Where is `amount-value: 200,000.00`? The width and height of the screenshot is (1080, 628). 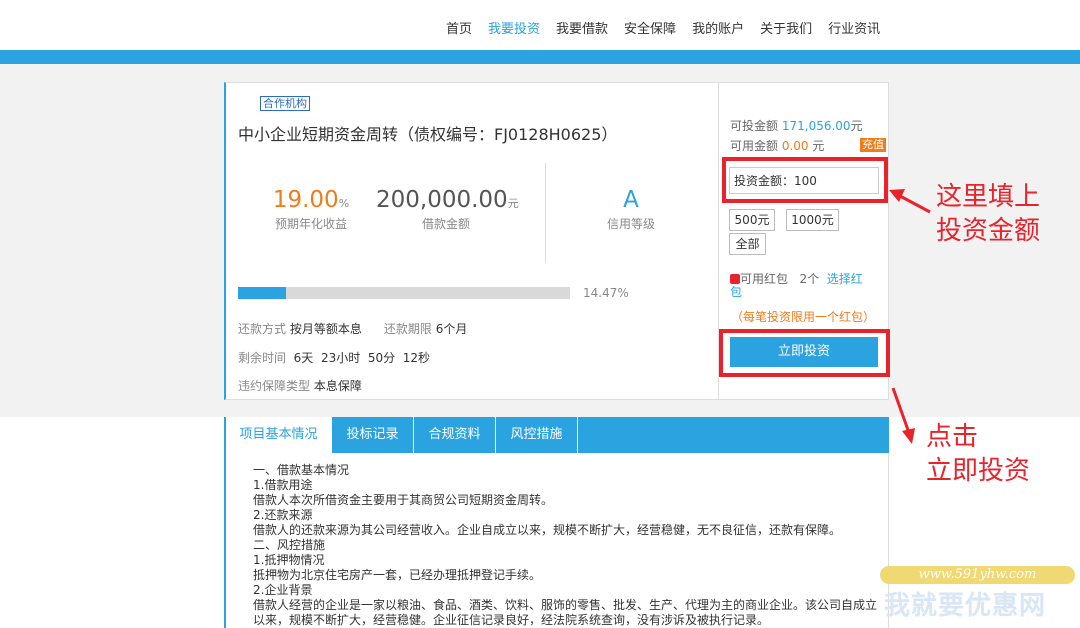
amount-value: 200,000.00 is located at coordinates (442, 200).